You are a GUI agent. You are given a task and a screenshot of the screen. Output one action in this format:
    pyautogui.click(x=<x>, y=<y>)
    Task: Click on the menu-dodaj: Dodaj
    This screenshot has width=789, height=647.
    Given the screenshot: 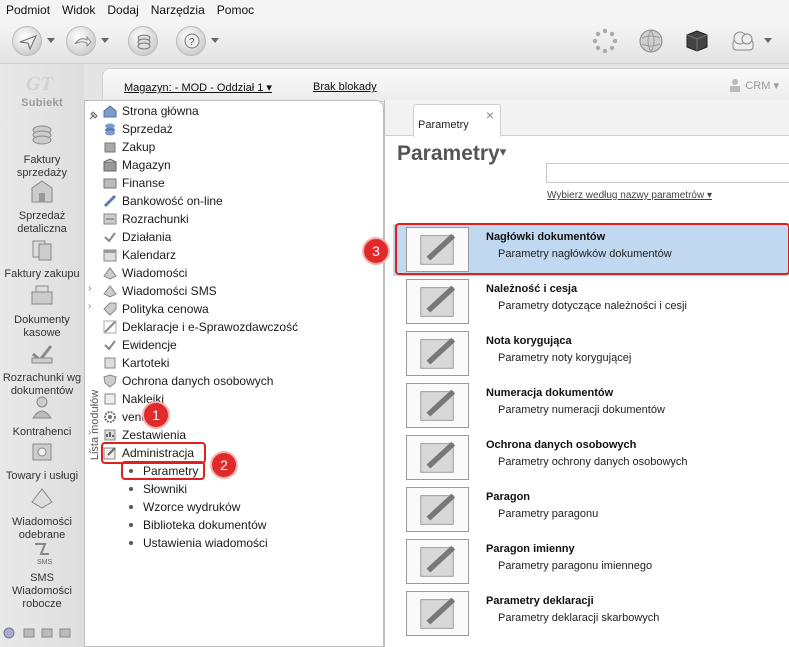 What is the action you would take?
    pyautogui.click(x=122, y=10)
    